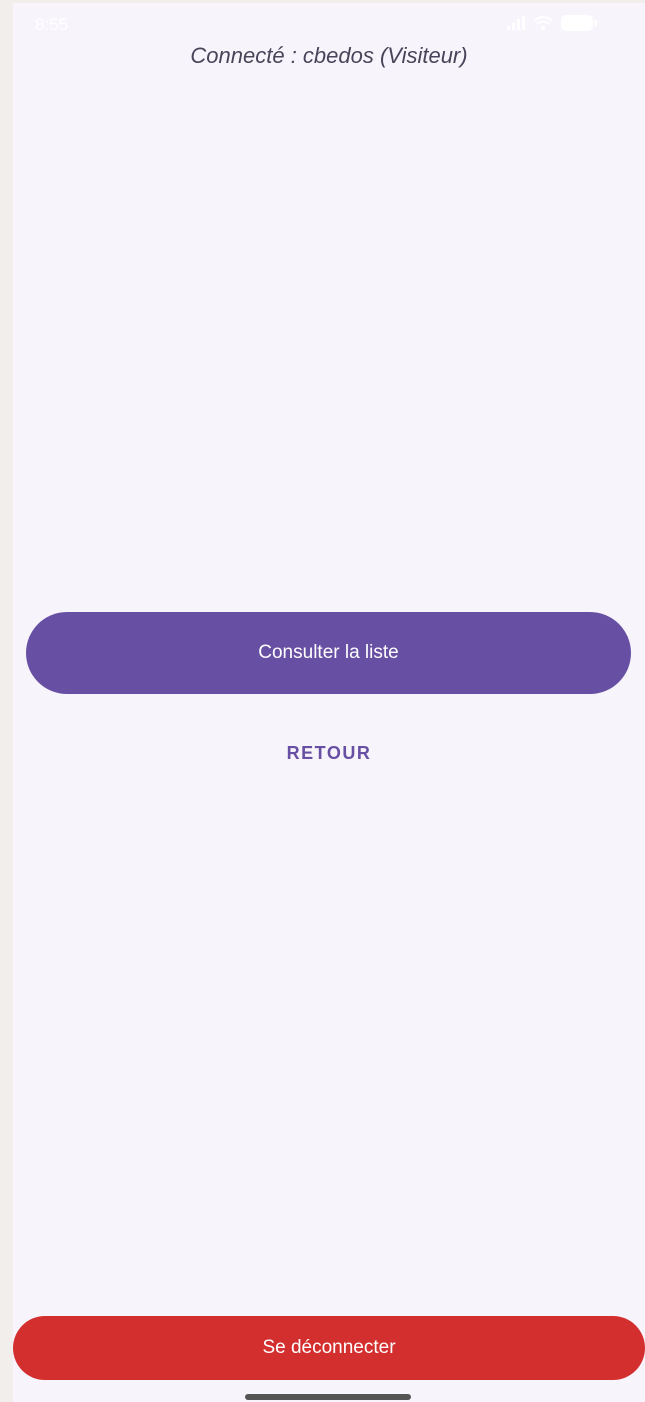 The height and width of the screenshot is (1402, 645). Describe the element at coordinates (328, 653) in the screenshot. I see `consult-list-button: Consulter la liste` at that location.